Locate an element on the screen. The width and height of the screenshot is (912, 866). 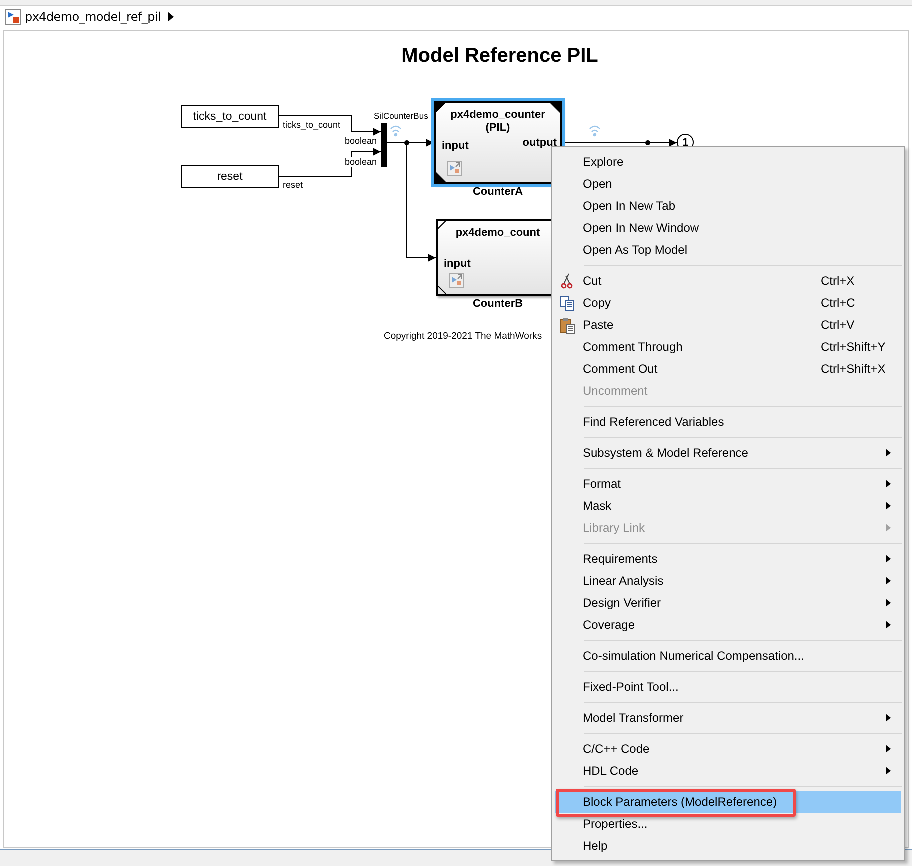
menu-item: Model Transformer is located at coordinates (728, 718).